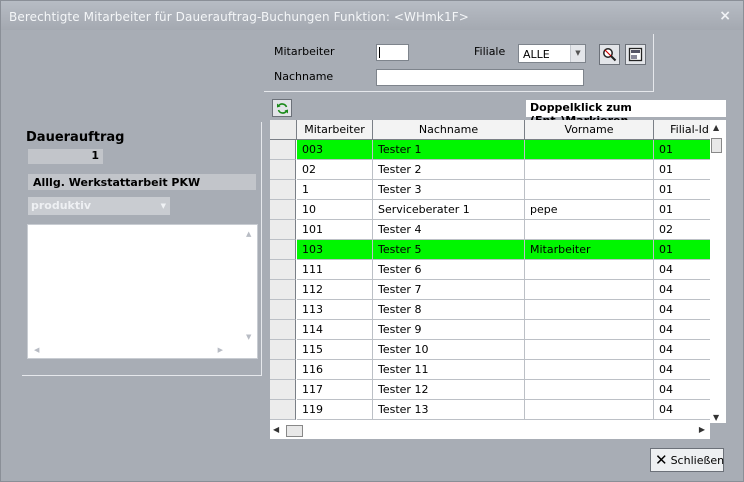  I want to click on cell-nachname: Serviceberater 1, so click(449, 210).